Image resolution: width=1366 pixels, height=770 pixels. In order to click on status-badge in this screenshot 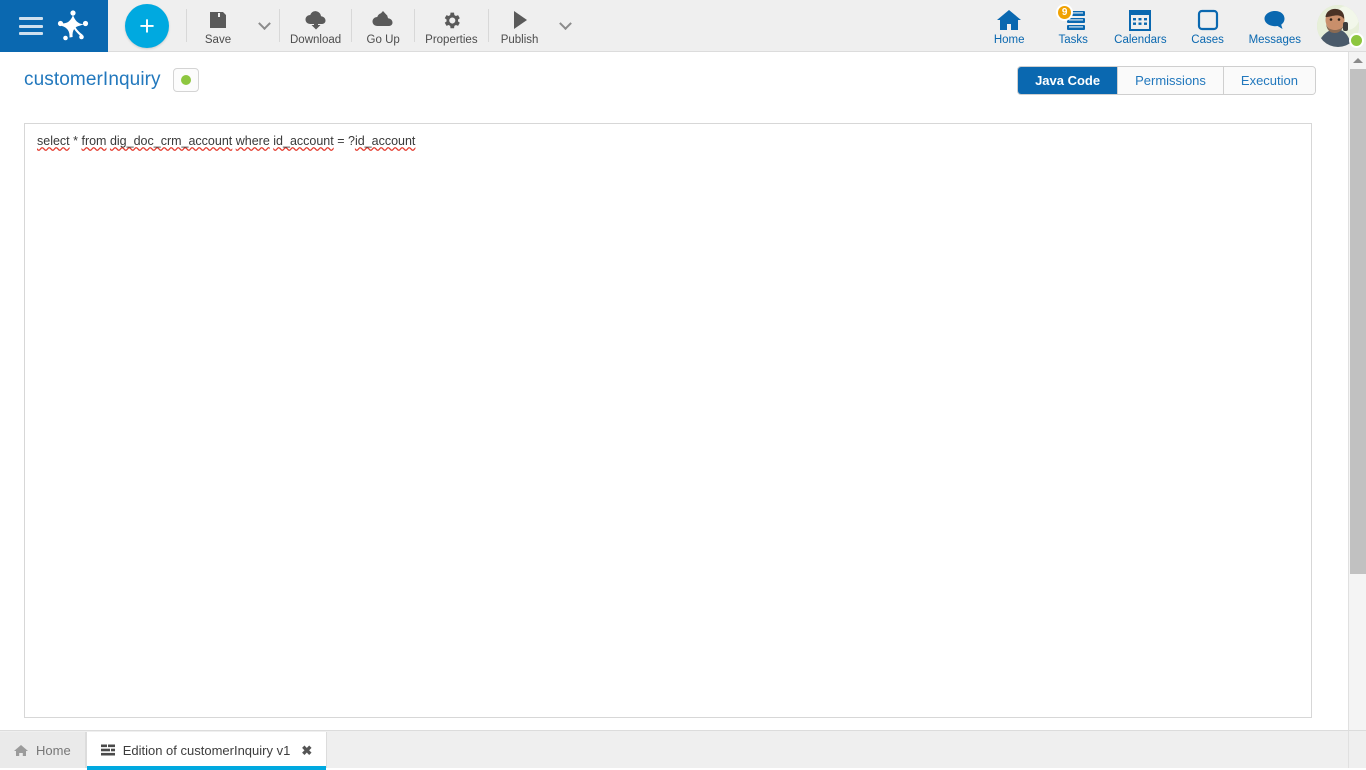, I will do `click(186, 80)`.